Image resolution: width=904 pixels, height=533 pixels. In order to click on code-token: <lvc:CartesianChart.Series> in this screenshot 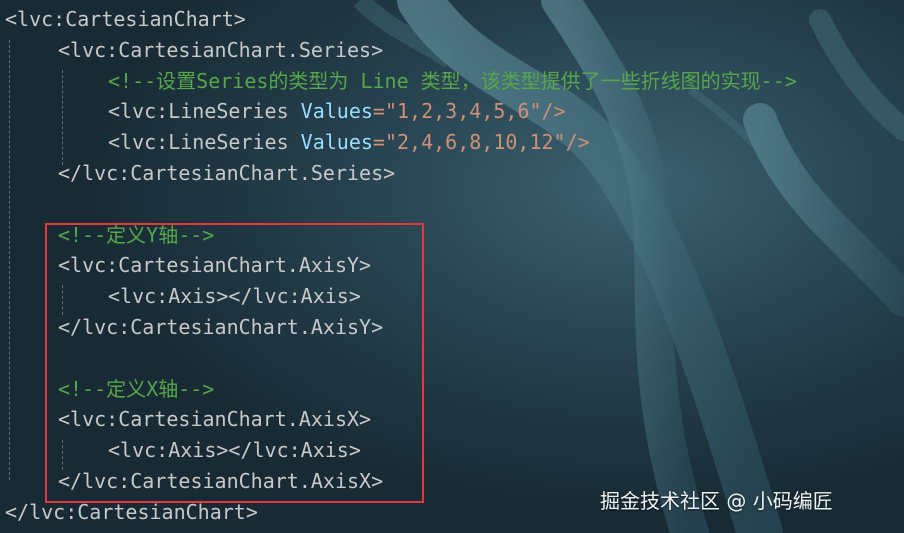, I will do `click(221, 49)`.